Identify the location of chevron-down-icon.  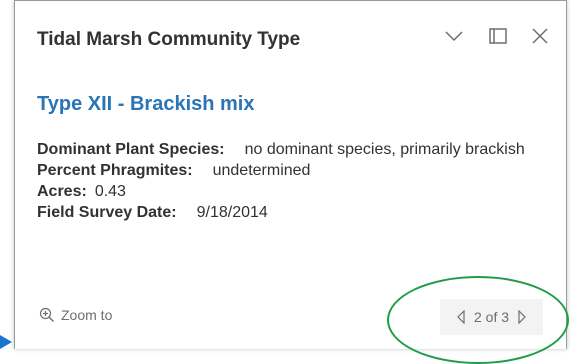
(454, 36).